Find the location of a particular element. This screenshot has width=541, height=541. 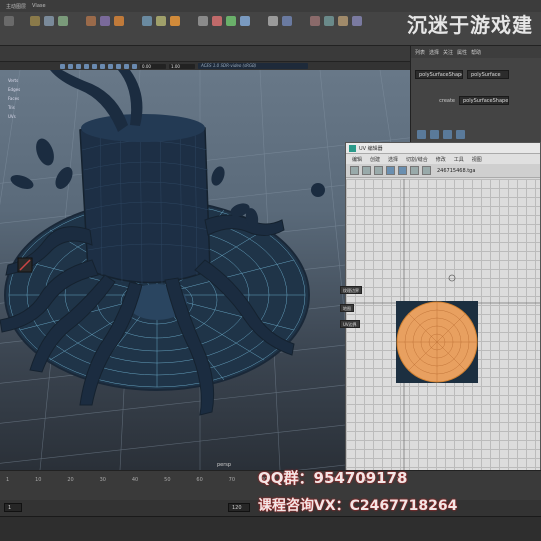

menu-item-vlase: Vlase is located at coordinates (39, 6).